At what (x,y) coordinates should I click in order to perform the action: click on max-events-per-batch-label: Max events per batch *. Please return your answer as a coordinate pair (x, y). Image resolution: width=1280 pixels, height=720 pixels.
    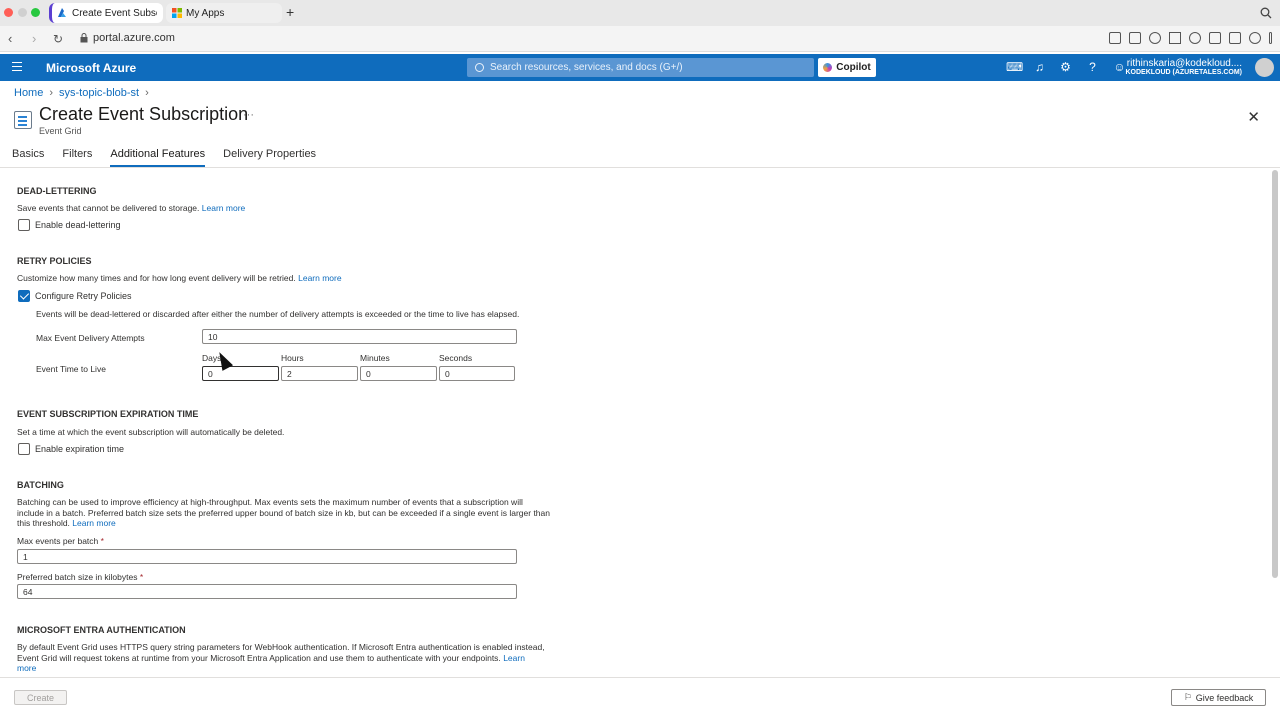
    Looking at the image, I should click on (60, 541).